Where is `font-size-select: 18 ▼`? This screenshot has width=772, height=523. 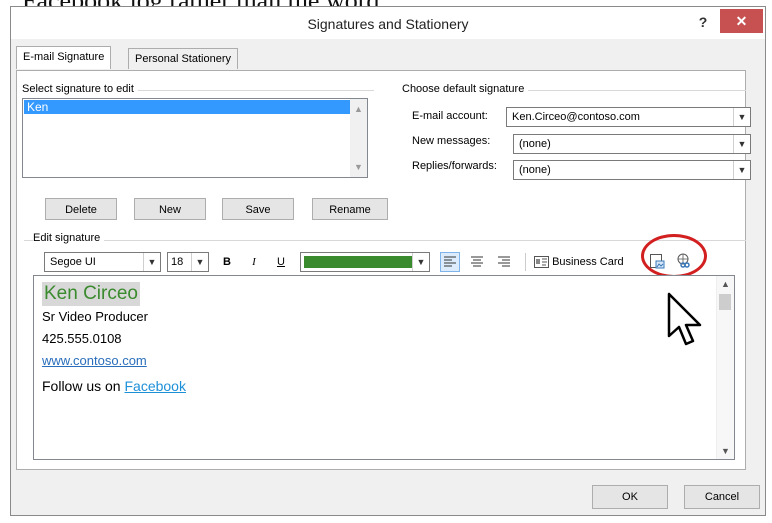
font-size-select: 18 ▼ is located at coordinates (188, 262).